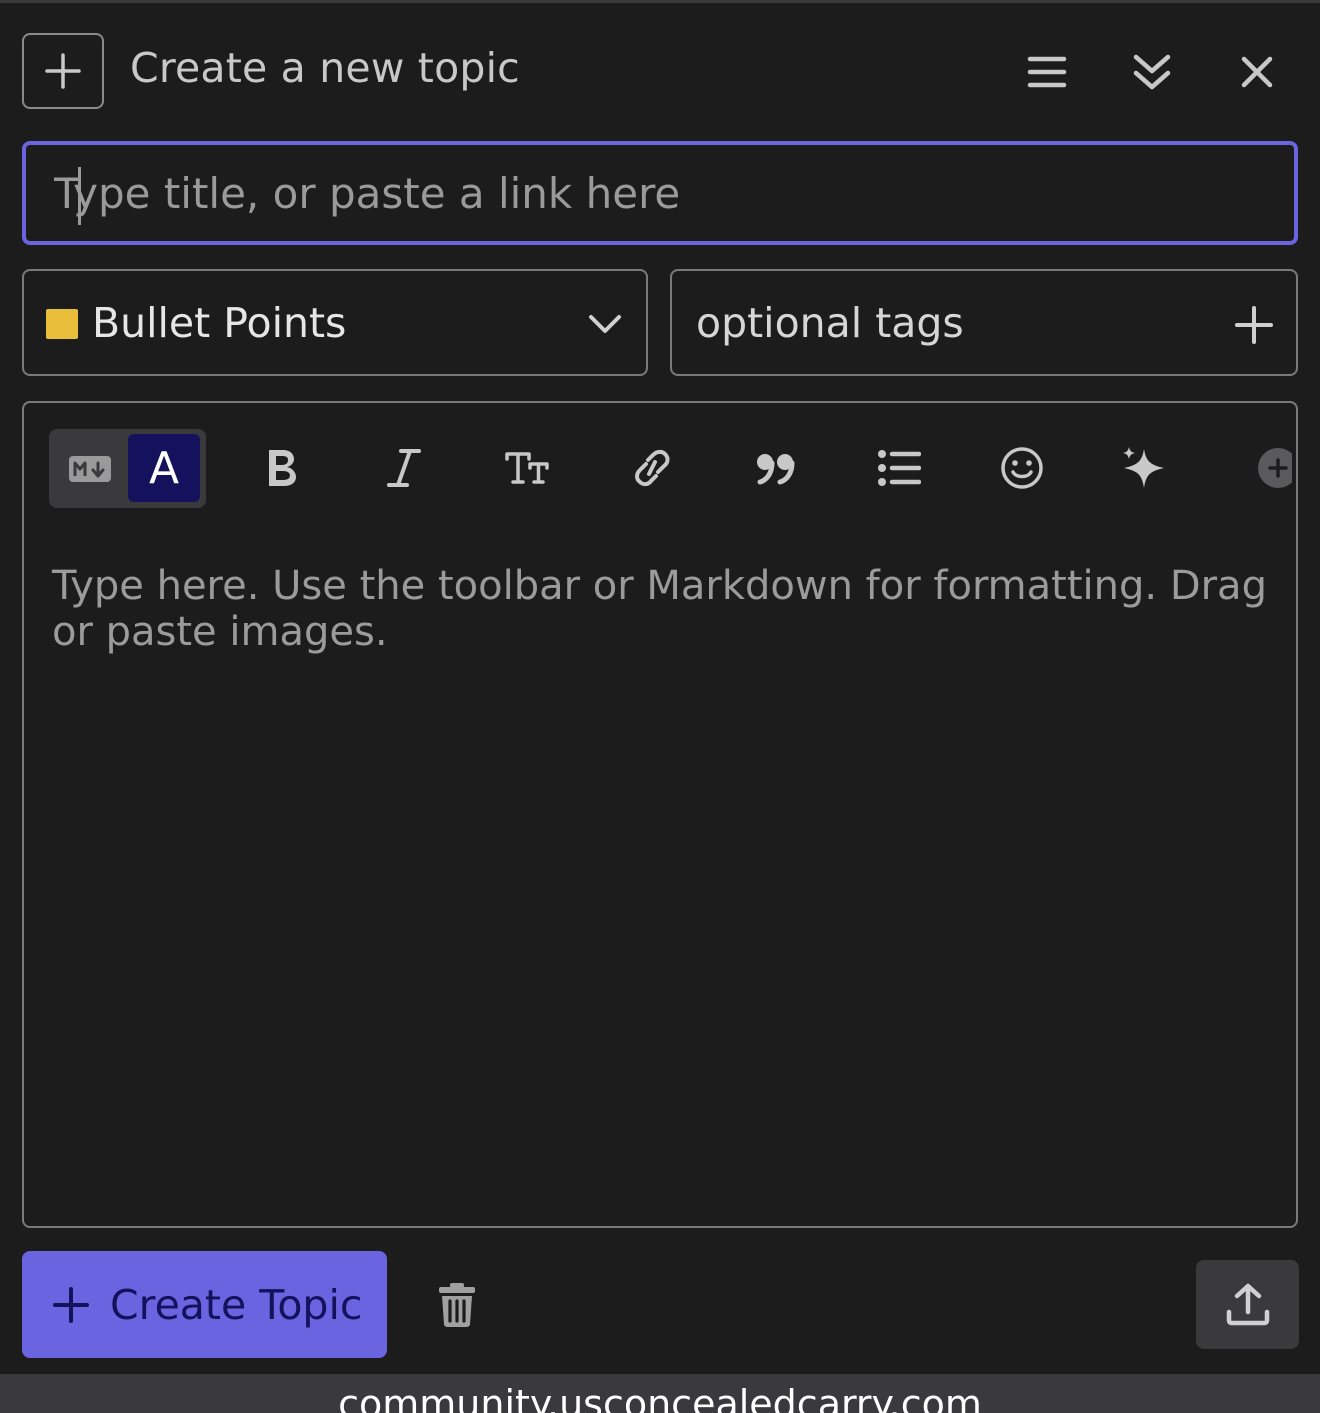 Image resolution: width=1320 pixels, height=1413 pixels. What do you see at coordinates (605, 324) in the screenshot?
I see `chevron-down-icon` at bounding box center [605, 324].